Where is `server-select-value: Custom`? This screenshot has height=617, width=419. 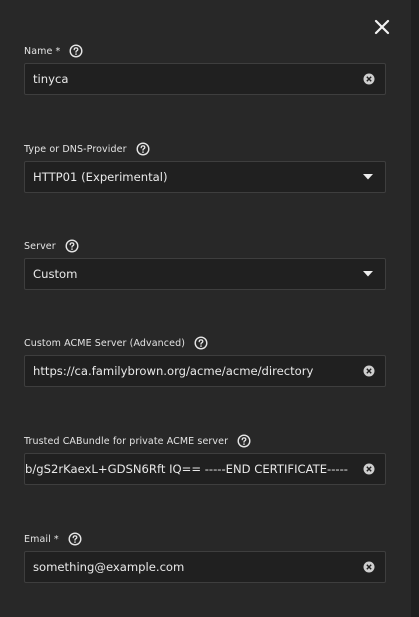 server-select-value: Custom is located at coordinates (55, 274).